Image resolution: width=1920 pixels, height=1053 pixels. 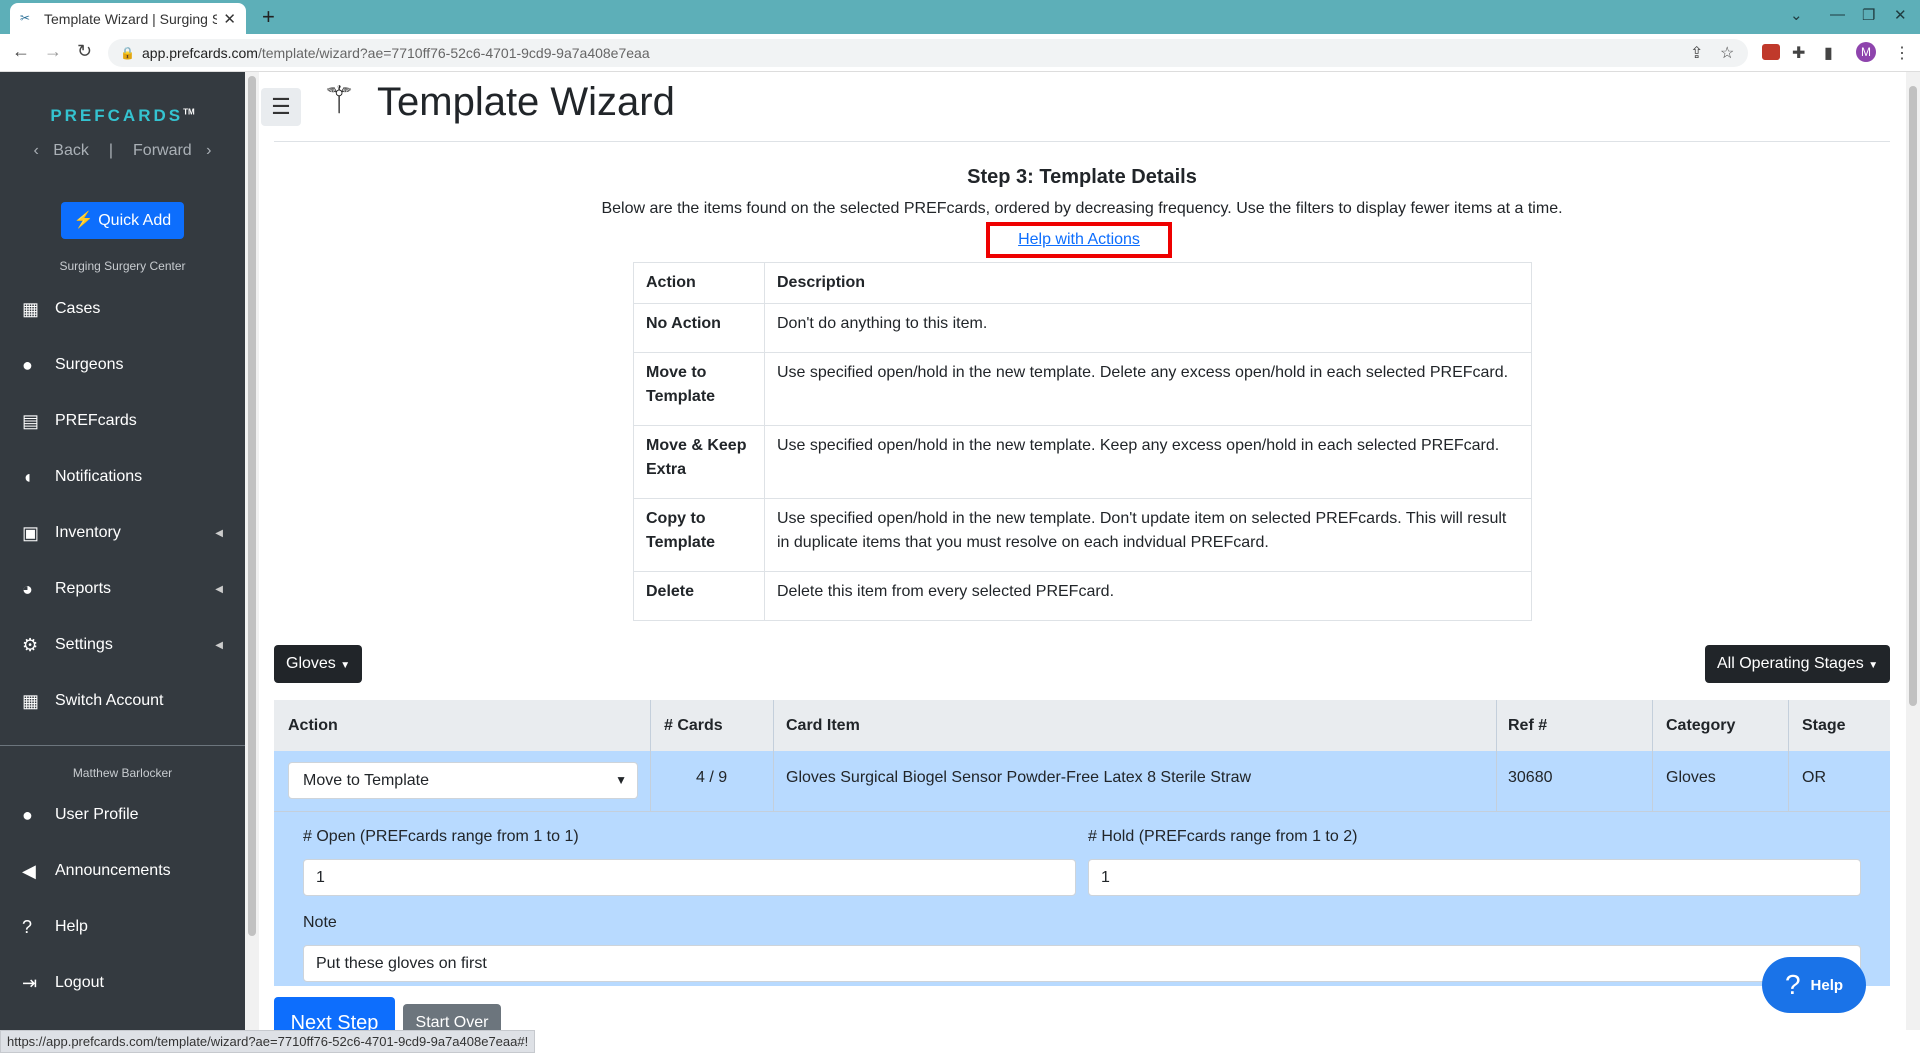 I want to click on sidebar-item-user-profile: ● User Profile, so click(x=122, y=815).